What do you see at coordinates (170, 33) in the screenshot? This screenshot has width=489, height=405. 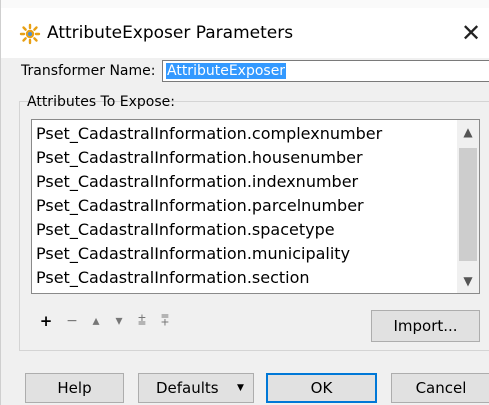 I see `dialog-title: AttributeExposer Parameters` at bounding box center [170, 33].